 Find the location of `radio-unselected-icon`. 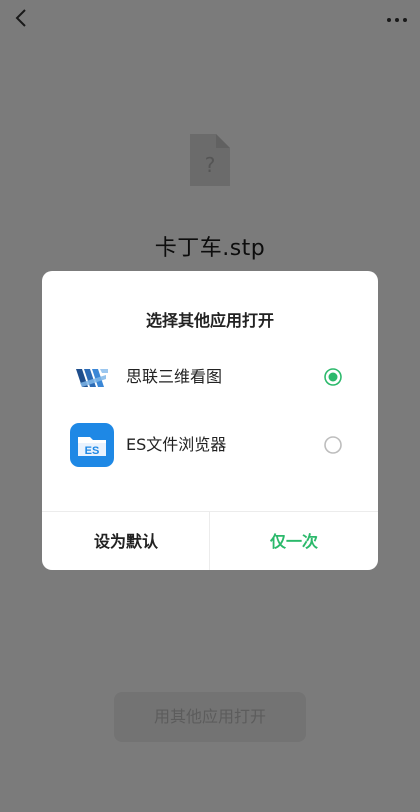

radio-unselected-icon is located at coordinates (333, 445).